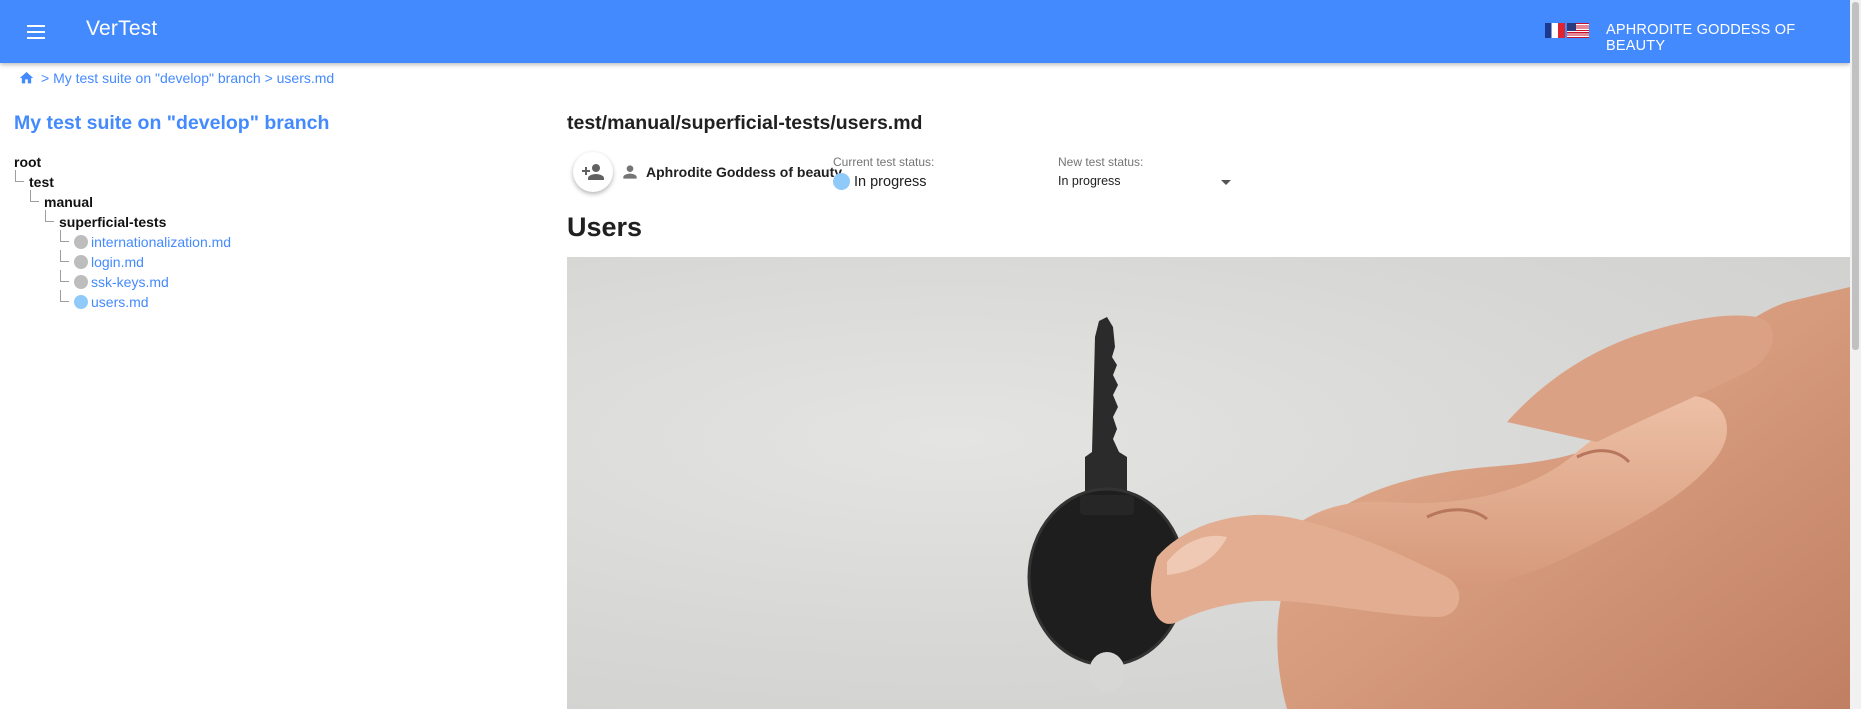  I want to click on person-add-icon, so click(593, 172).